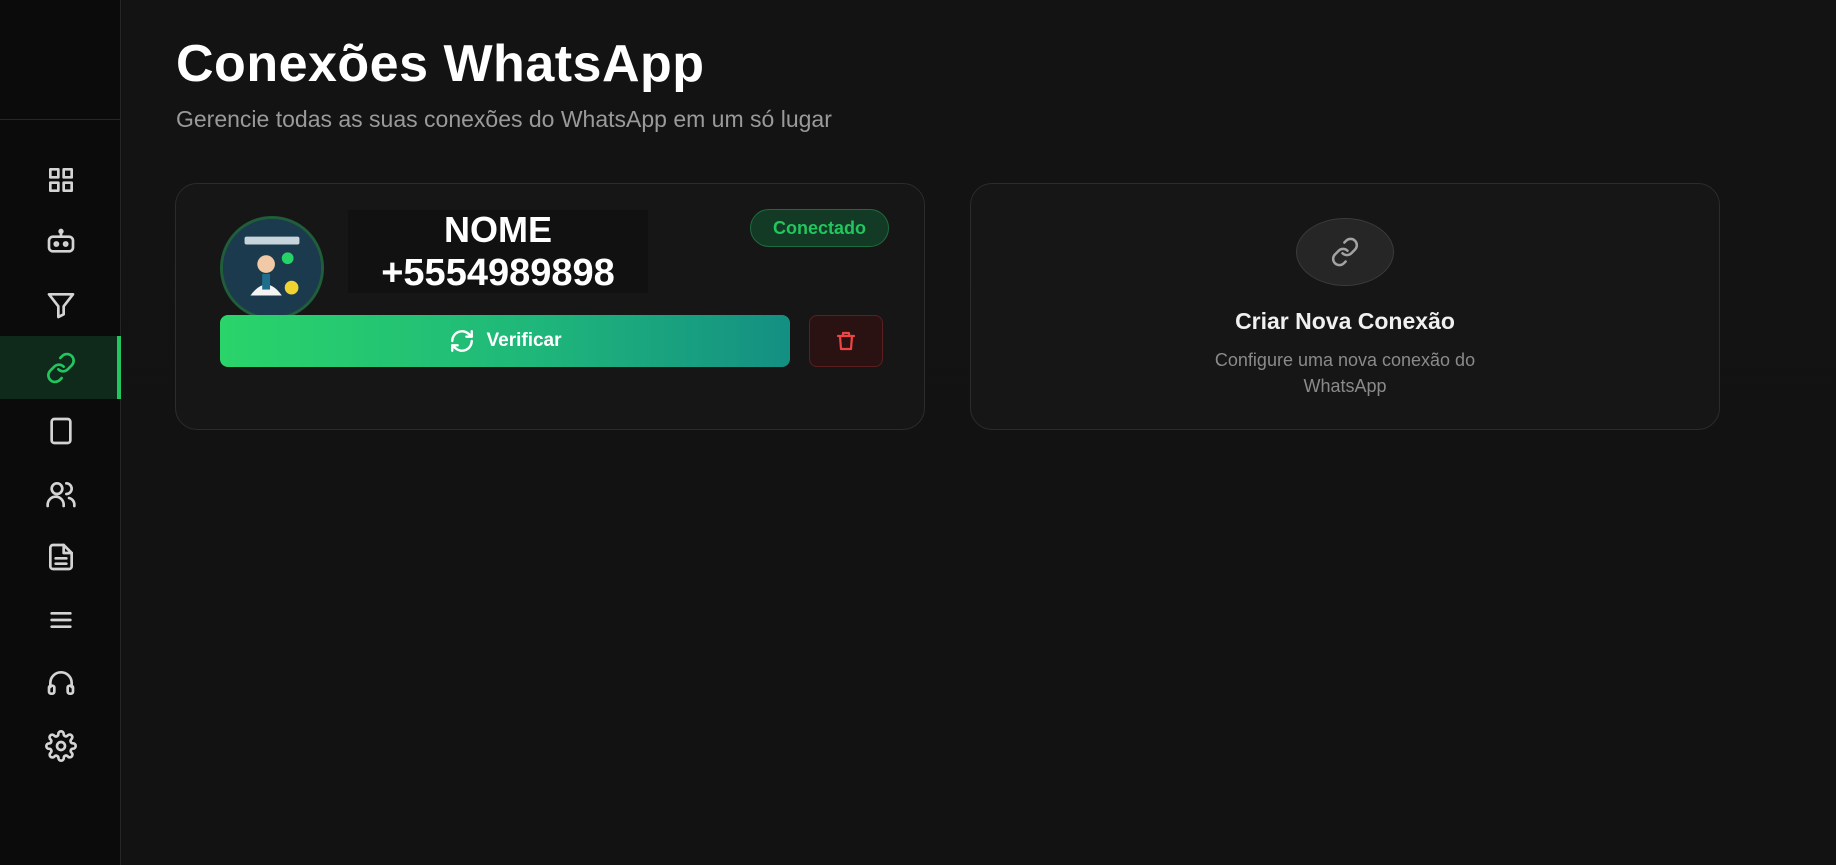  I want to click on sidebar-item-dashboard, so click(60, 179).